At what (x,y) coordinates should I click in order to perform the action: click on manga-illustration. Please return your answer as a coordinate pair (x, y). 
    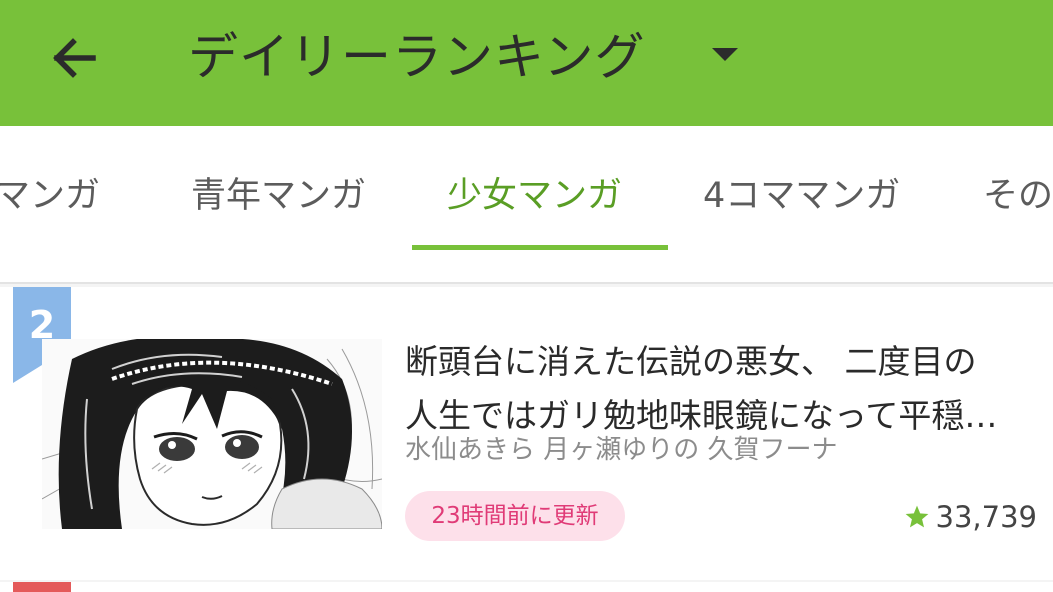
    Looking at the image, I should click on (212, 434).